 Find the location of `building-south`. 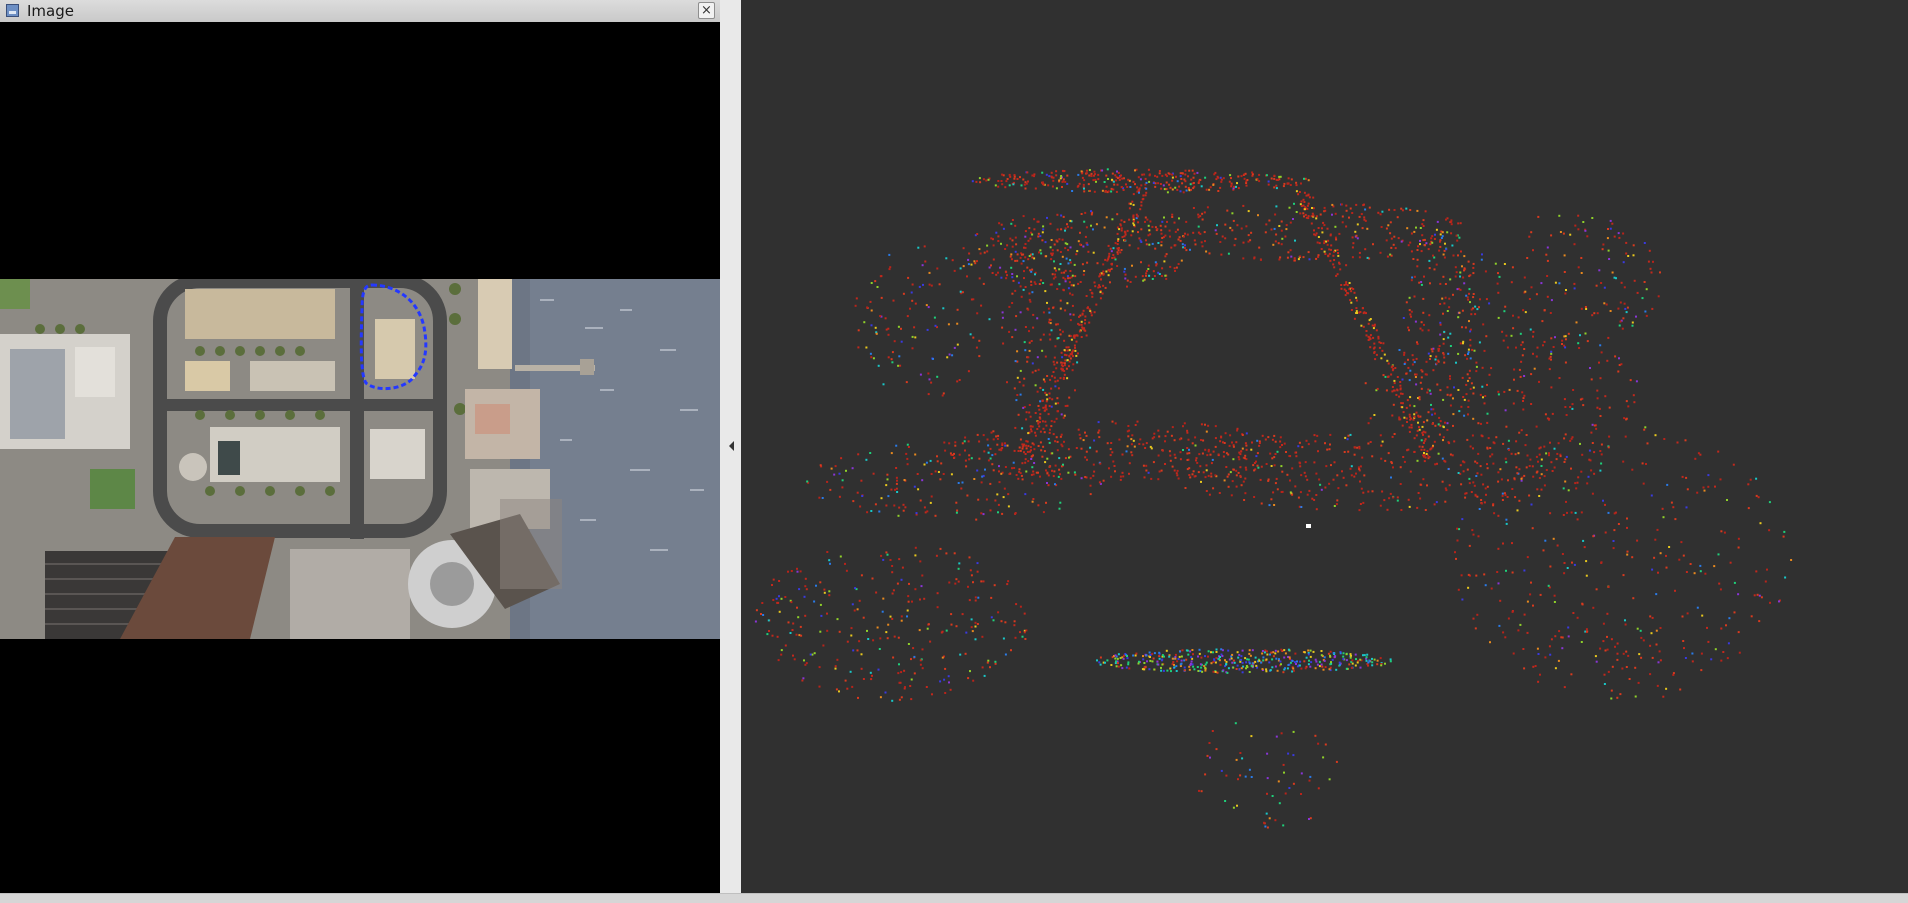

building-south is located at coordinates (350, 594).